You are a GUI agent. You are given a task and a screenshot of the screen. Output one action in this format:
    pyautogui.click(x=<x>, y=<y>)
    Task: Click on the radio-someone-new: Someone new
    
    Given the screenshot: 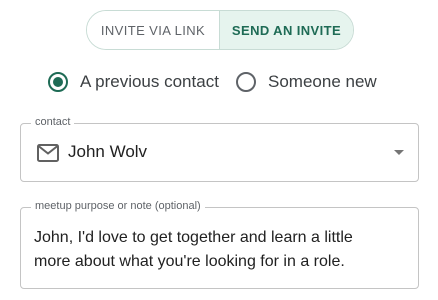 What is the action you would take?
    pyautogui.click(x=306, y=82)
    